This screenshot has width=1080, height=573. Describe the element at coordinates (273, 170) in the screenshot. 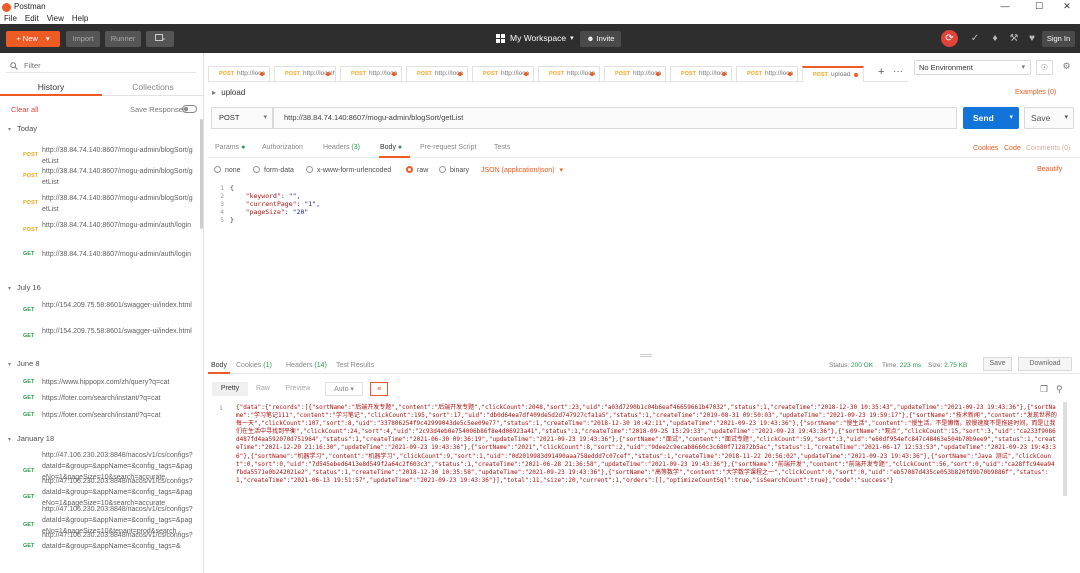

I see `radio-form-data: form-data` at that location.